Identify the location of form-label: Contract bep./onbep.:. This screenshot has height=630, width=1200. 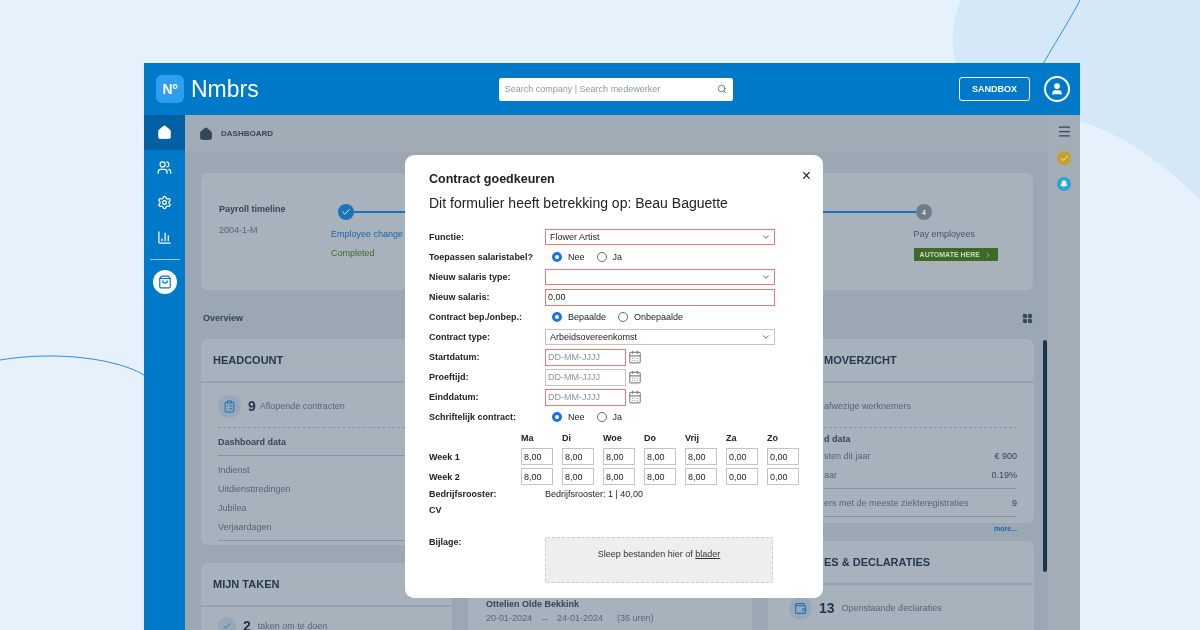
(476, 317).